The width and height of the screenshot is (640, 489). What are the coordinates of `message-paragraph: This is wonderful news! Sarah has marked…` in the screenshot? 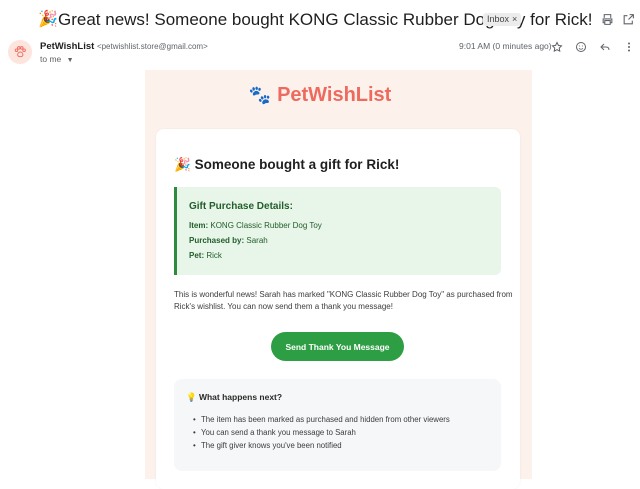 It's located at (343, 300).